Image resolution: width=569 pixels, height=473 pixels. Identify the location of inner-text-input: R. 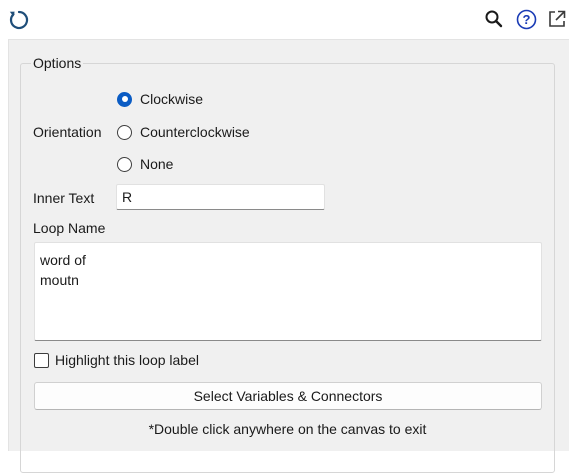
(220, 197).